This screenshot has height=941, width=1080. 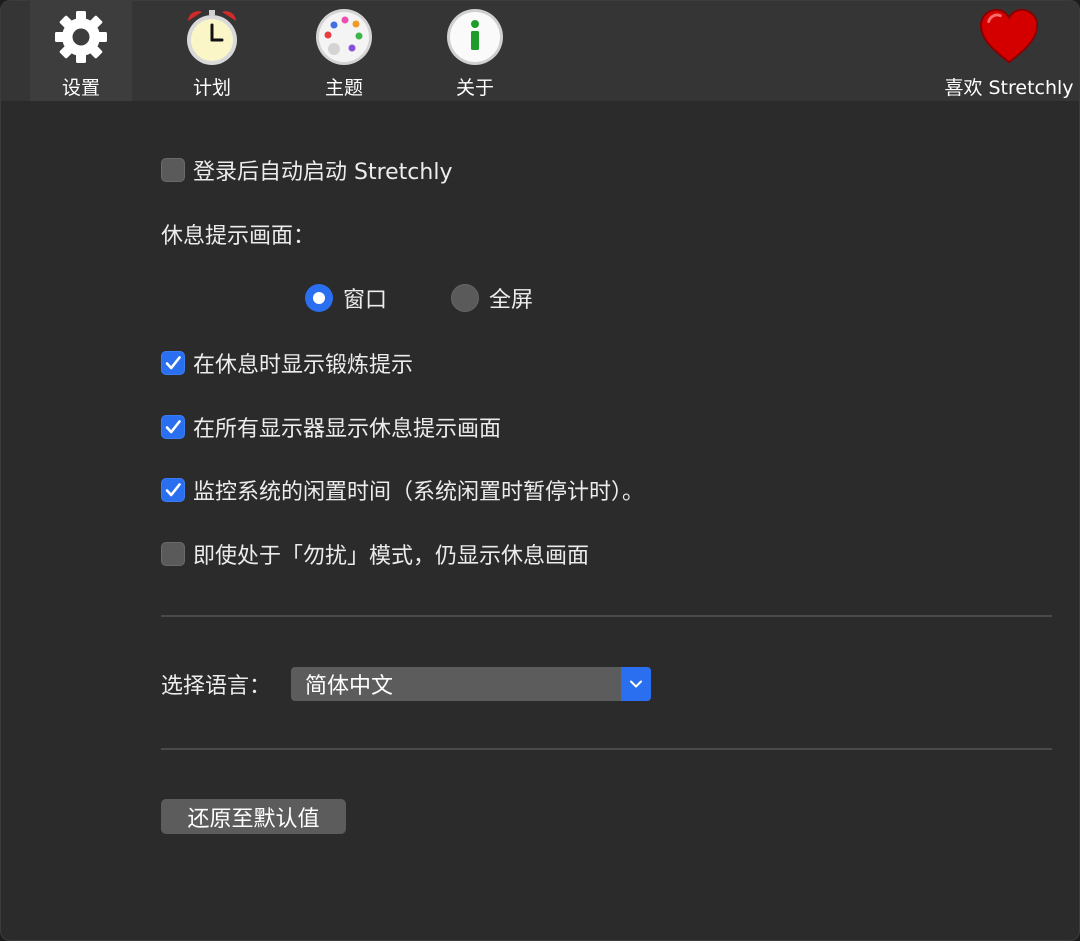 What do you see at coordinates (173, 554) in the screenshot?
I see `dnd-show-checkbox` at bounding box center [173, 554].